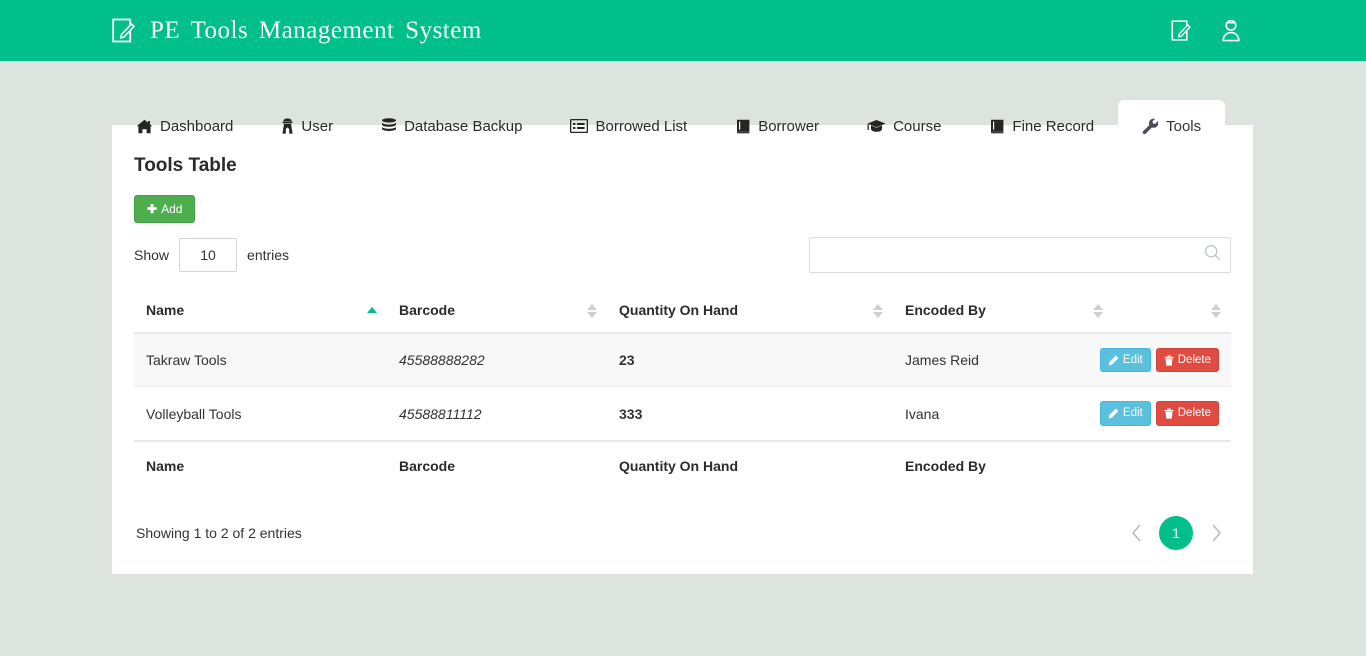 This screenshot has height=656, width=1366. I want to click on list-alt-icon, so click(579, 126).